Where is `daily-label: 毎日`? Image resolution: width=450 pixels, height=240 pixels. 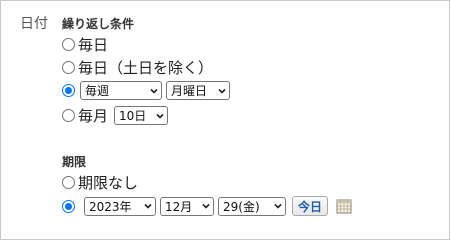
daily-label: 毎日 is located at coordinates (93, 45).